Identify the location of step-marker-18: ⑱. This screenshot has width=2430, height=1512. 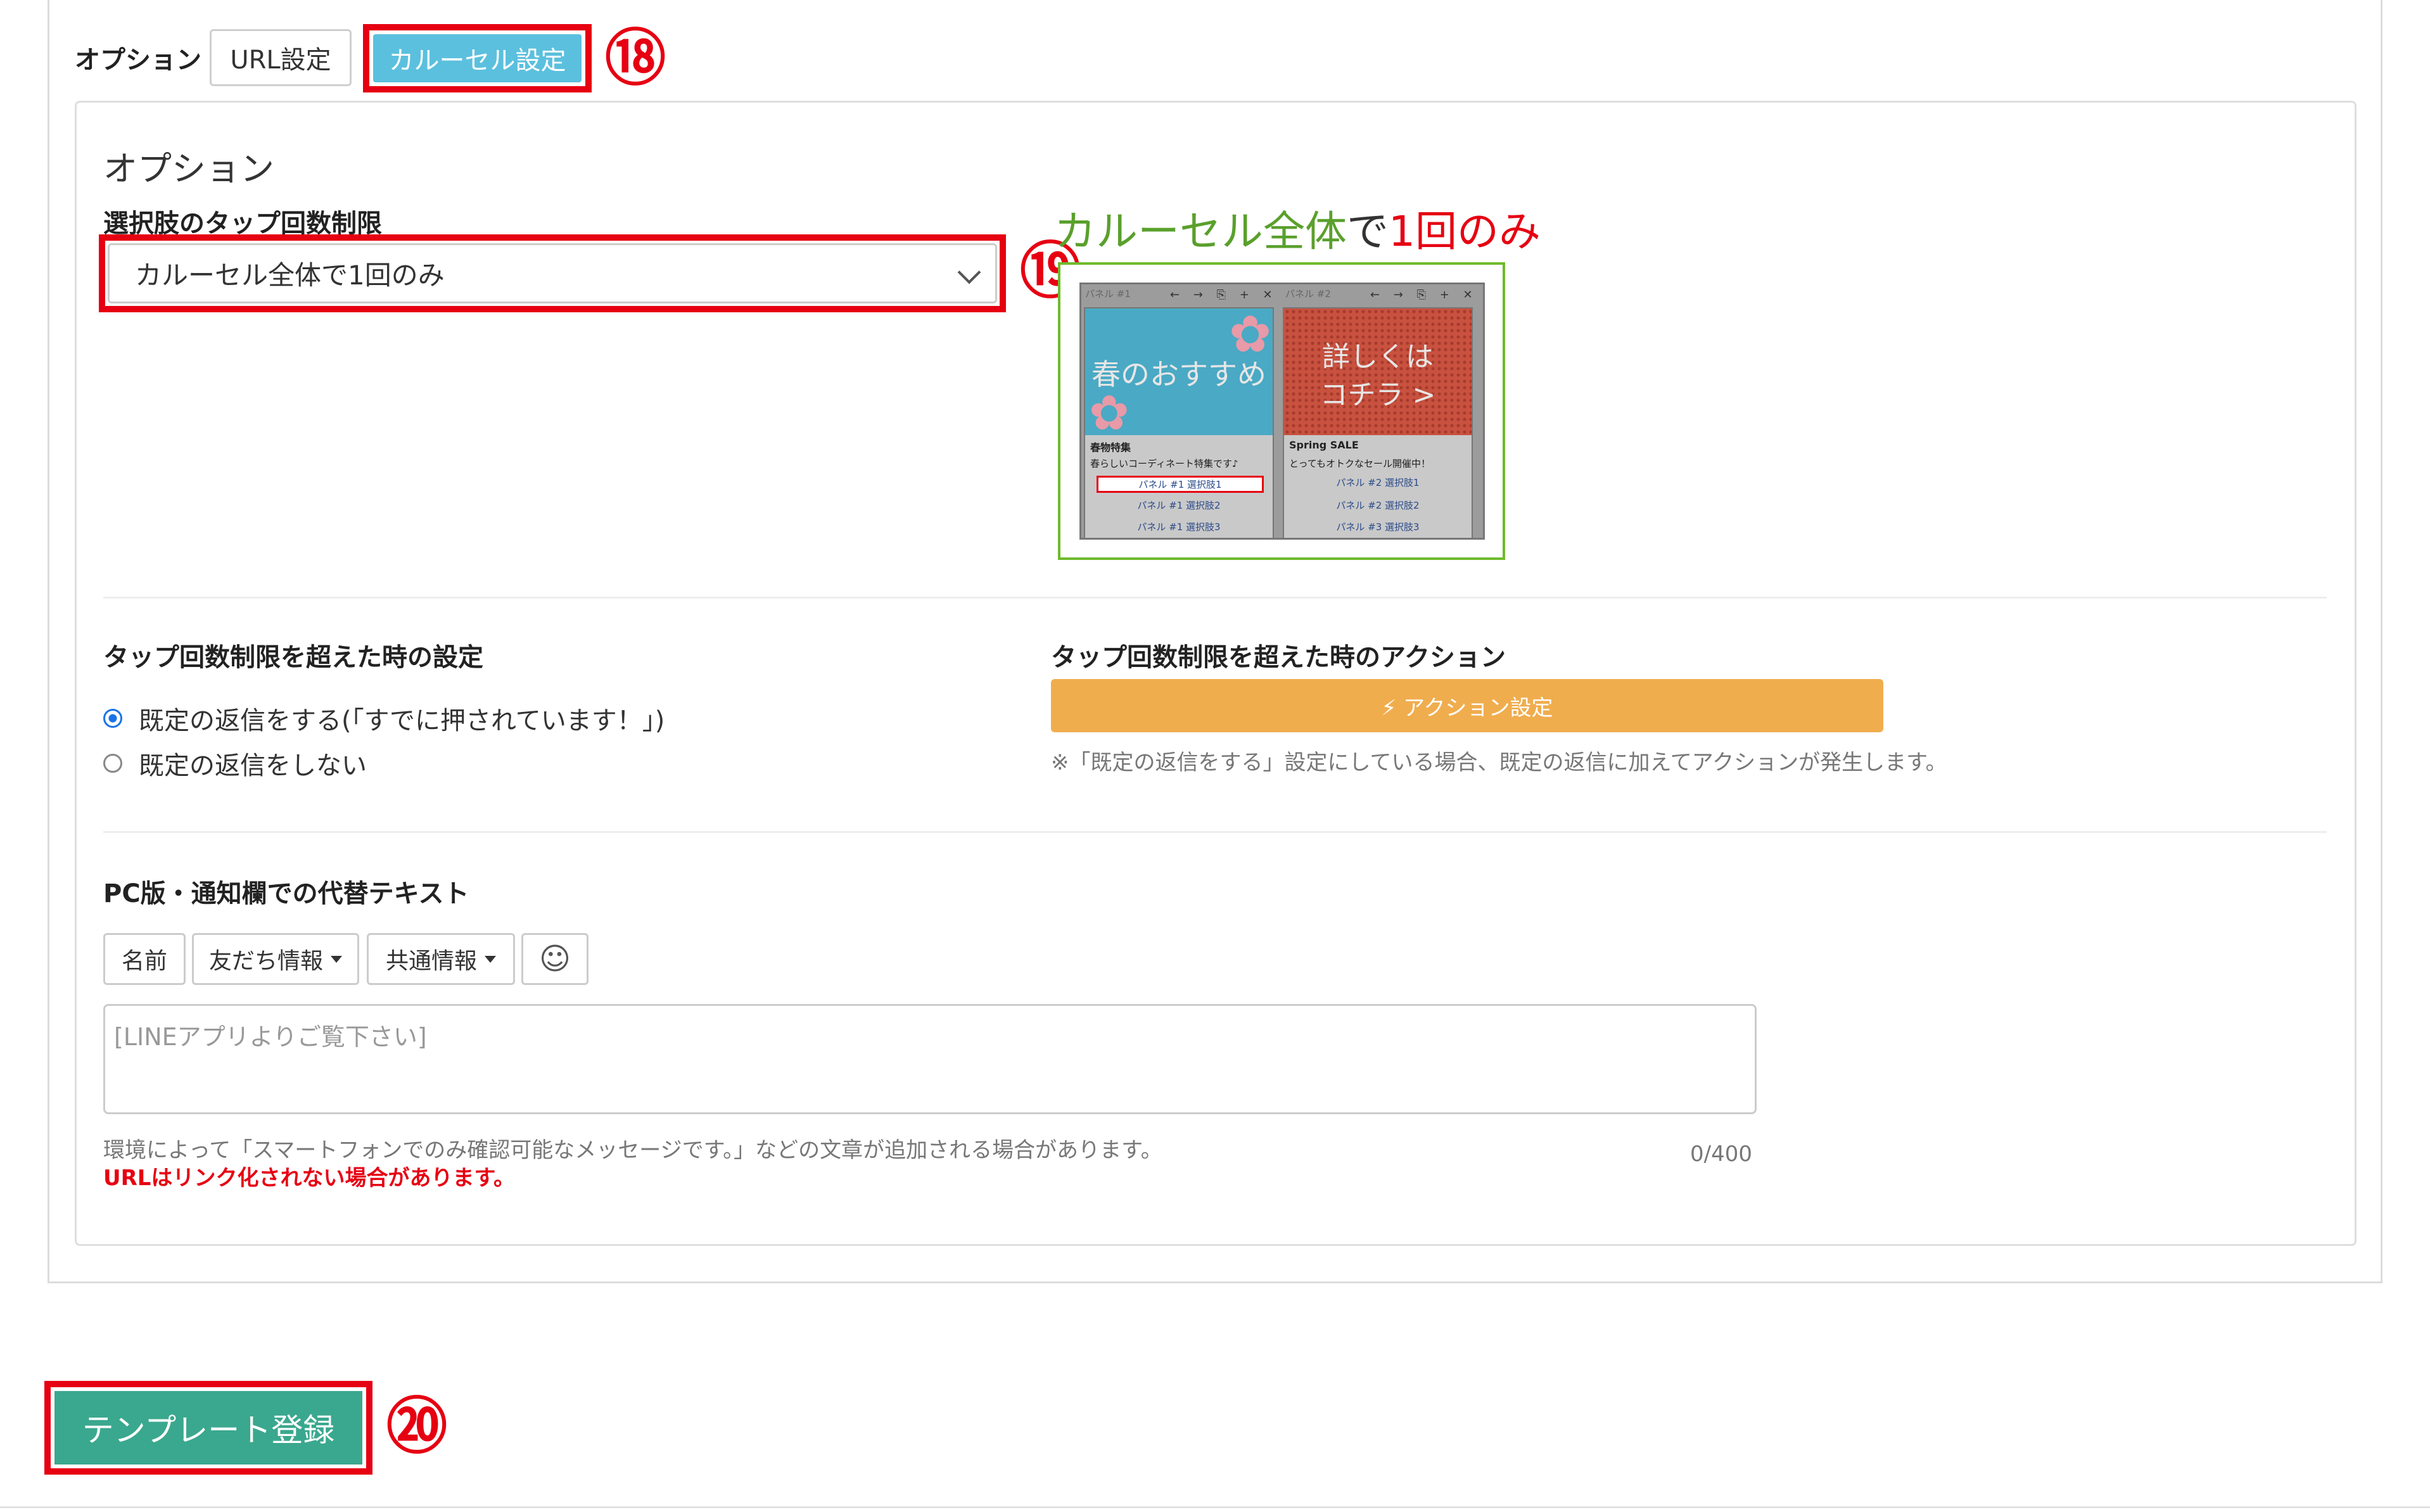
(635, 58).